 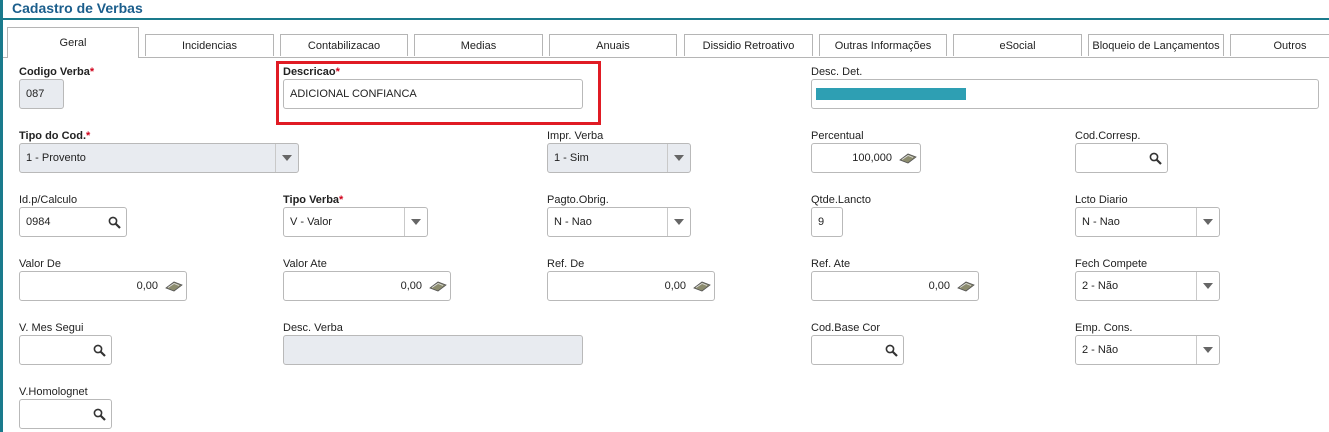 What do you see at coordinates (891, 94) in the screenshot?
I see `desc-det-value-bar` at bounding box center [891, 94].